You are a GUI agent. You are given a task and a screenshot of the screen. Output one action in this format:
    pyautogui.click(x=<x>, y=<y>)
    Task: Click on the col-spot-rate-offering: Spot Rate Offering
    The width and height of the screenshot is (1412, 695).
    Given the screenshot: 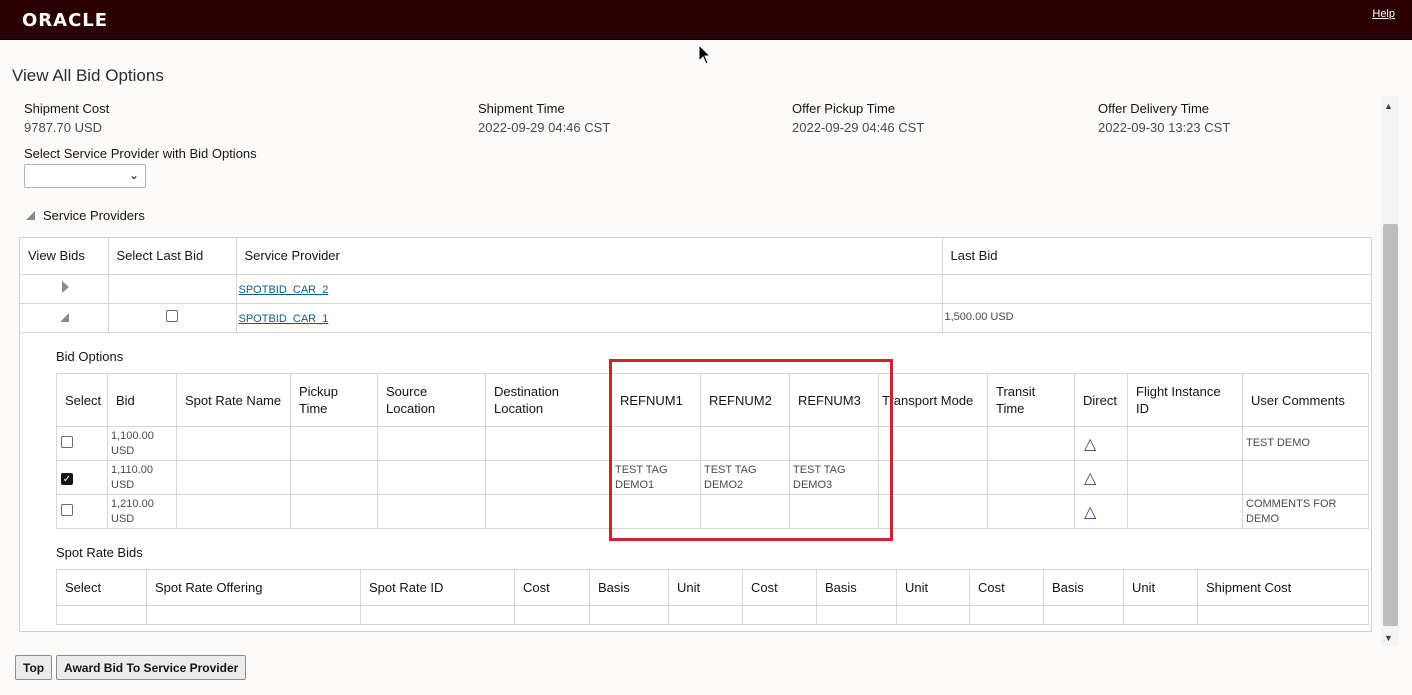 What is the action you would take?
    pyautogui.click(x=253, y=587)
    